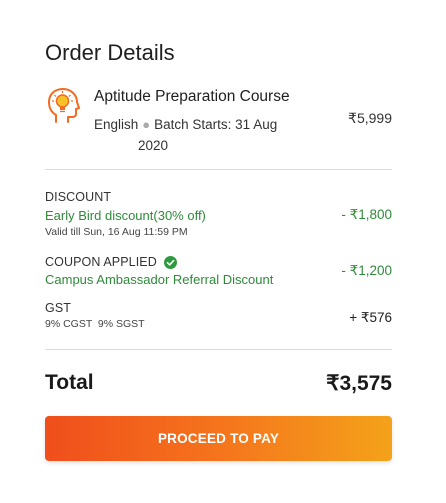 This screenshot has height=503, width=446. I want to click on discount-name: Early Bird discount(30% off), so click(125, 215).